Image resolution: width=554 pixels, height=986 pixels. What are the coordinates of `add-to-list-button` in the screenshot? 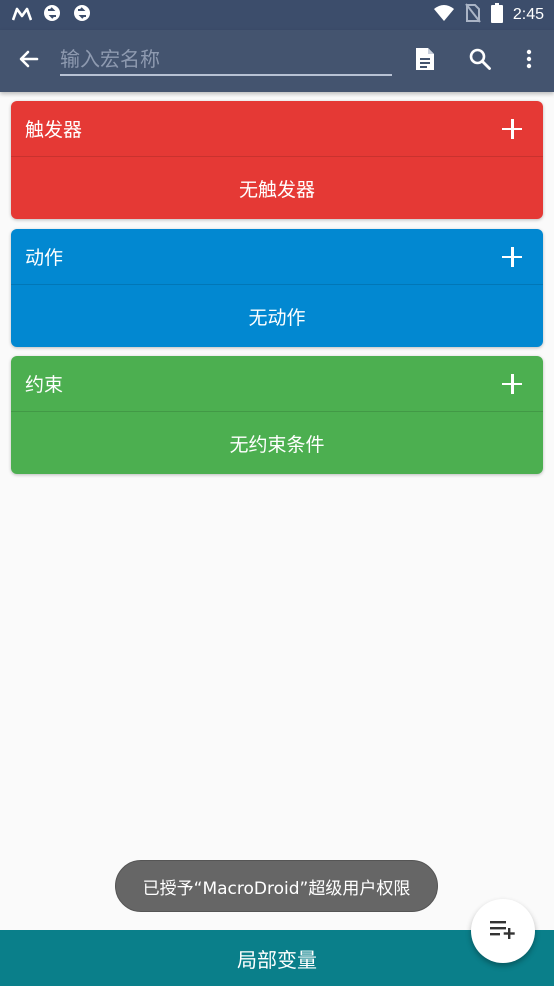 It's located at (503, 931).